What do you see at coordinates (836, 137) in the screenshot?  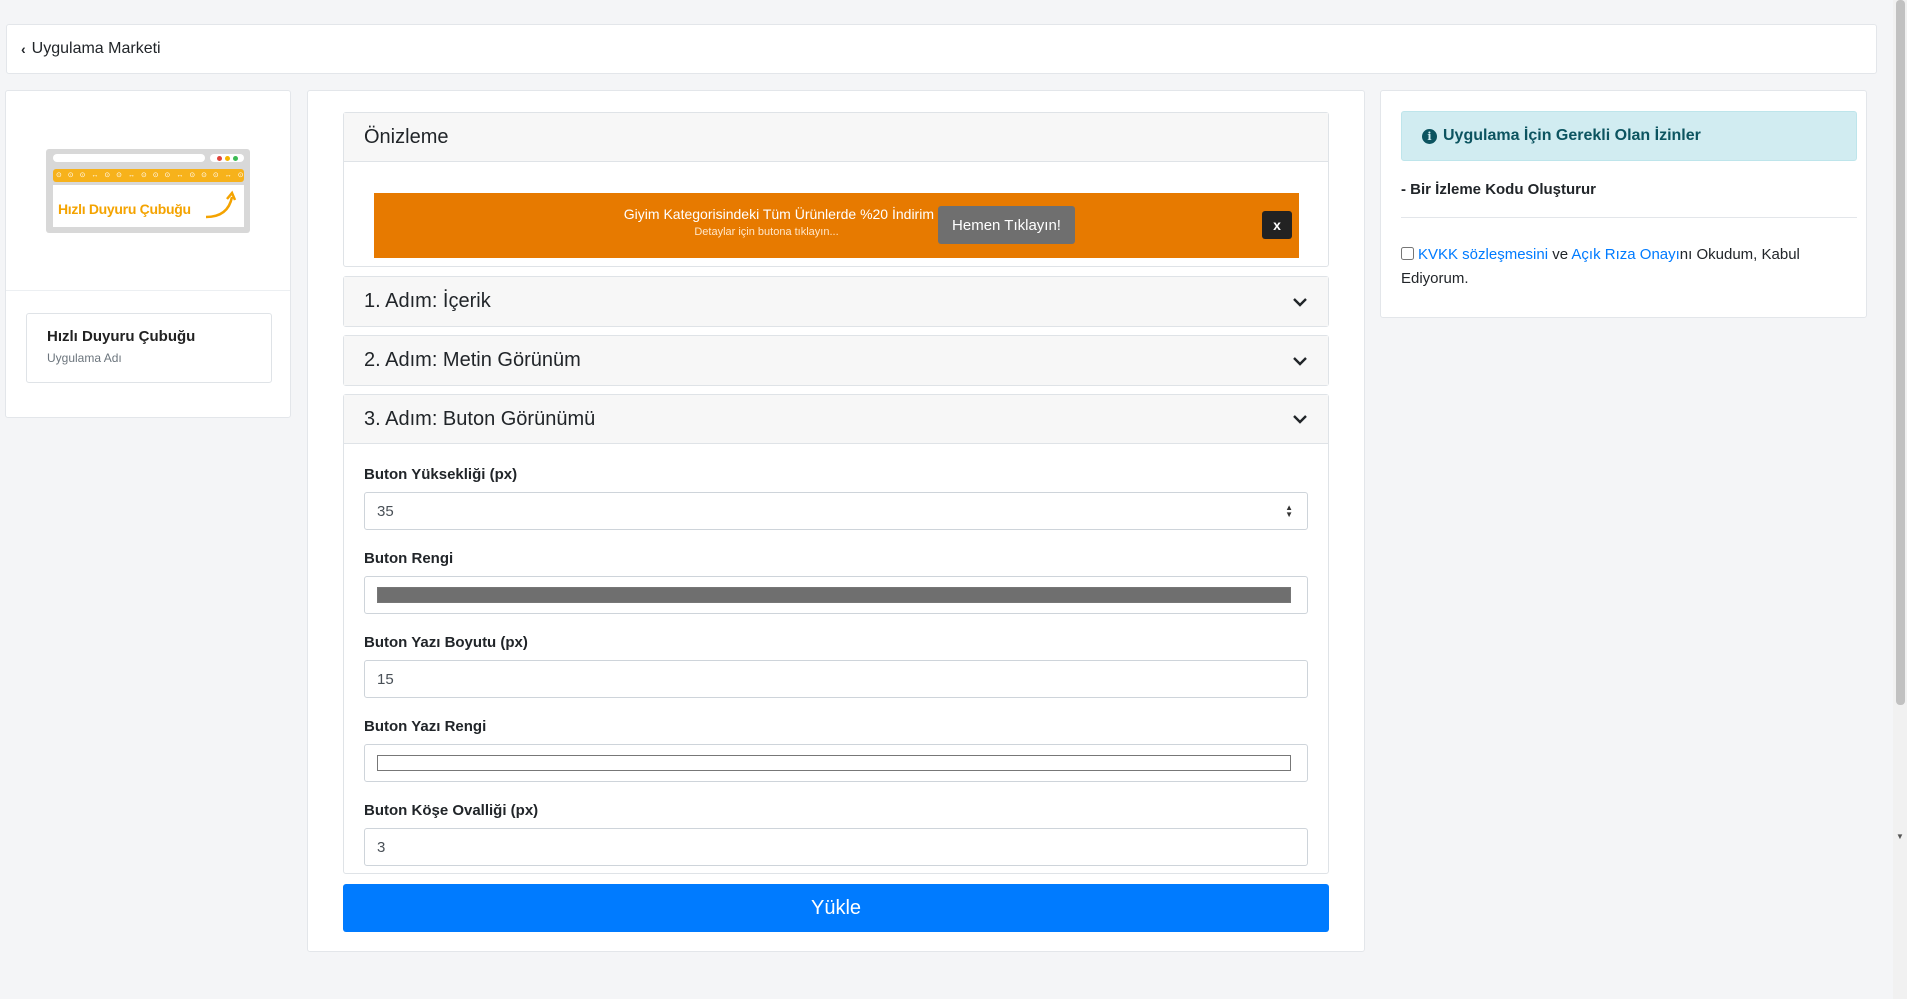 I see `preview-header: Önizleme` at bounding box center [836, 137].